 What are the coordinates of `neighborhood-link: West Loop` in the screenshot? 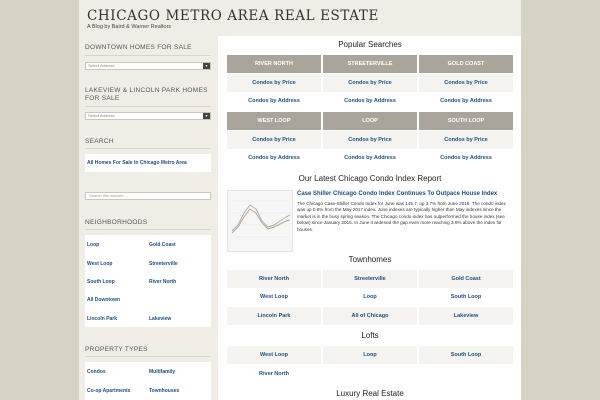 It's located at (99, 264).